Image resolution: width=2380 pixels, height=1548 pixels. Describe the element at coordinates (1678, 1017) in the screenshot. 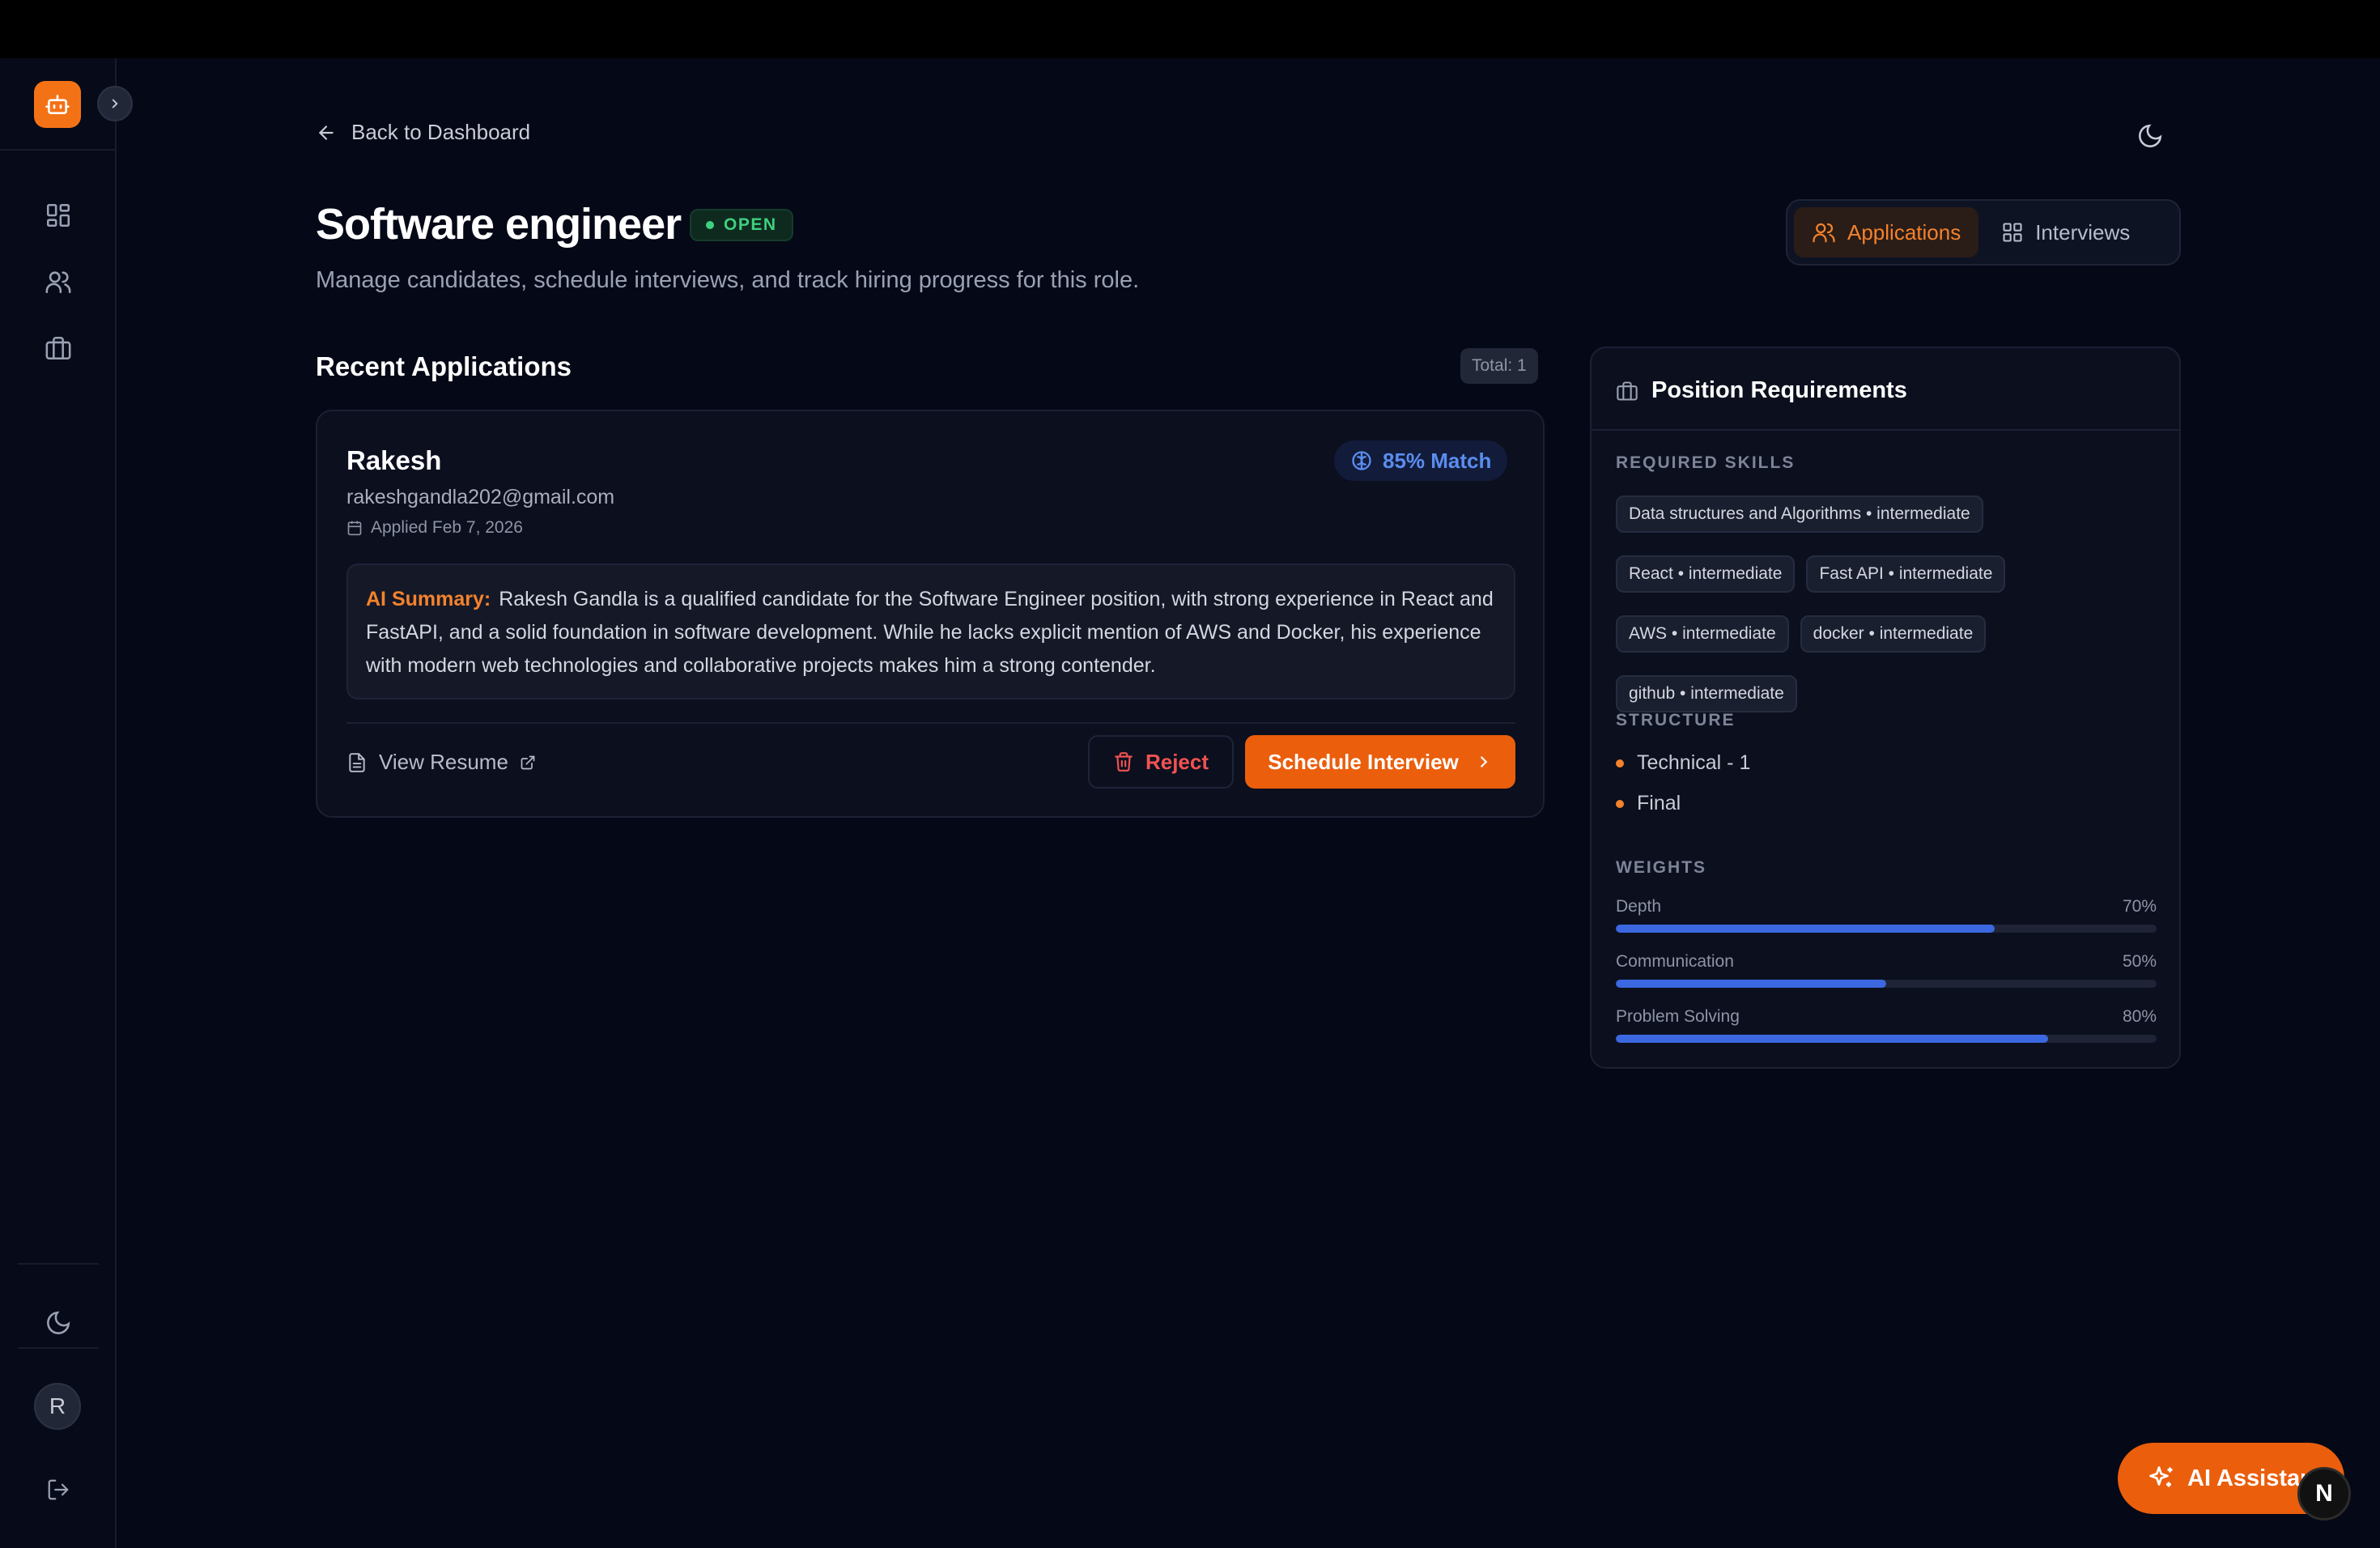

I see `weight-name: Problem Solving` at that location.